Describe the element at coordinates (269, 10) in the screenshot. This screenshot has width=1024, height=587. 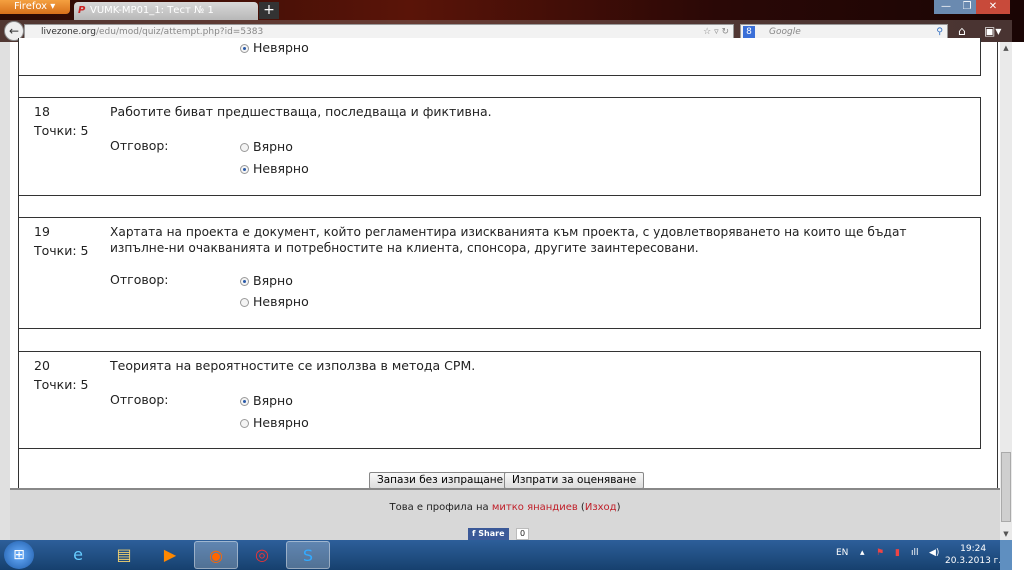
I see `new-tab-button: +` at that location.